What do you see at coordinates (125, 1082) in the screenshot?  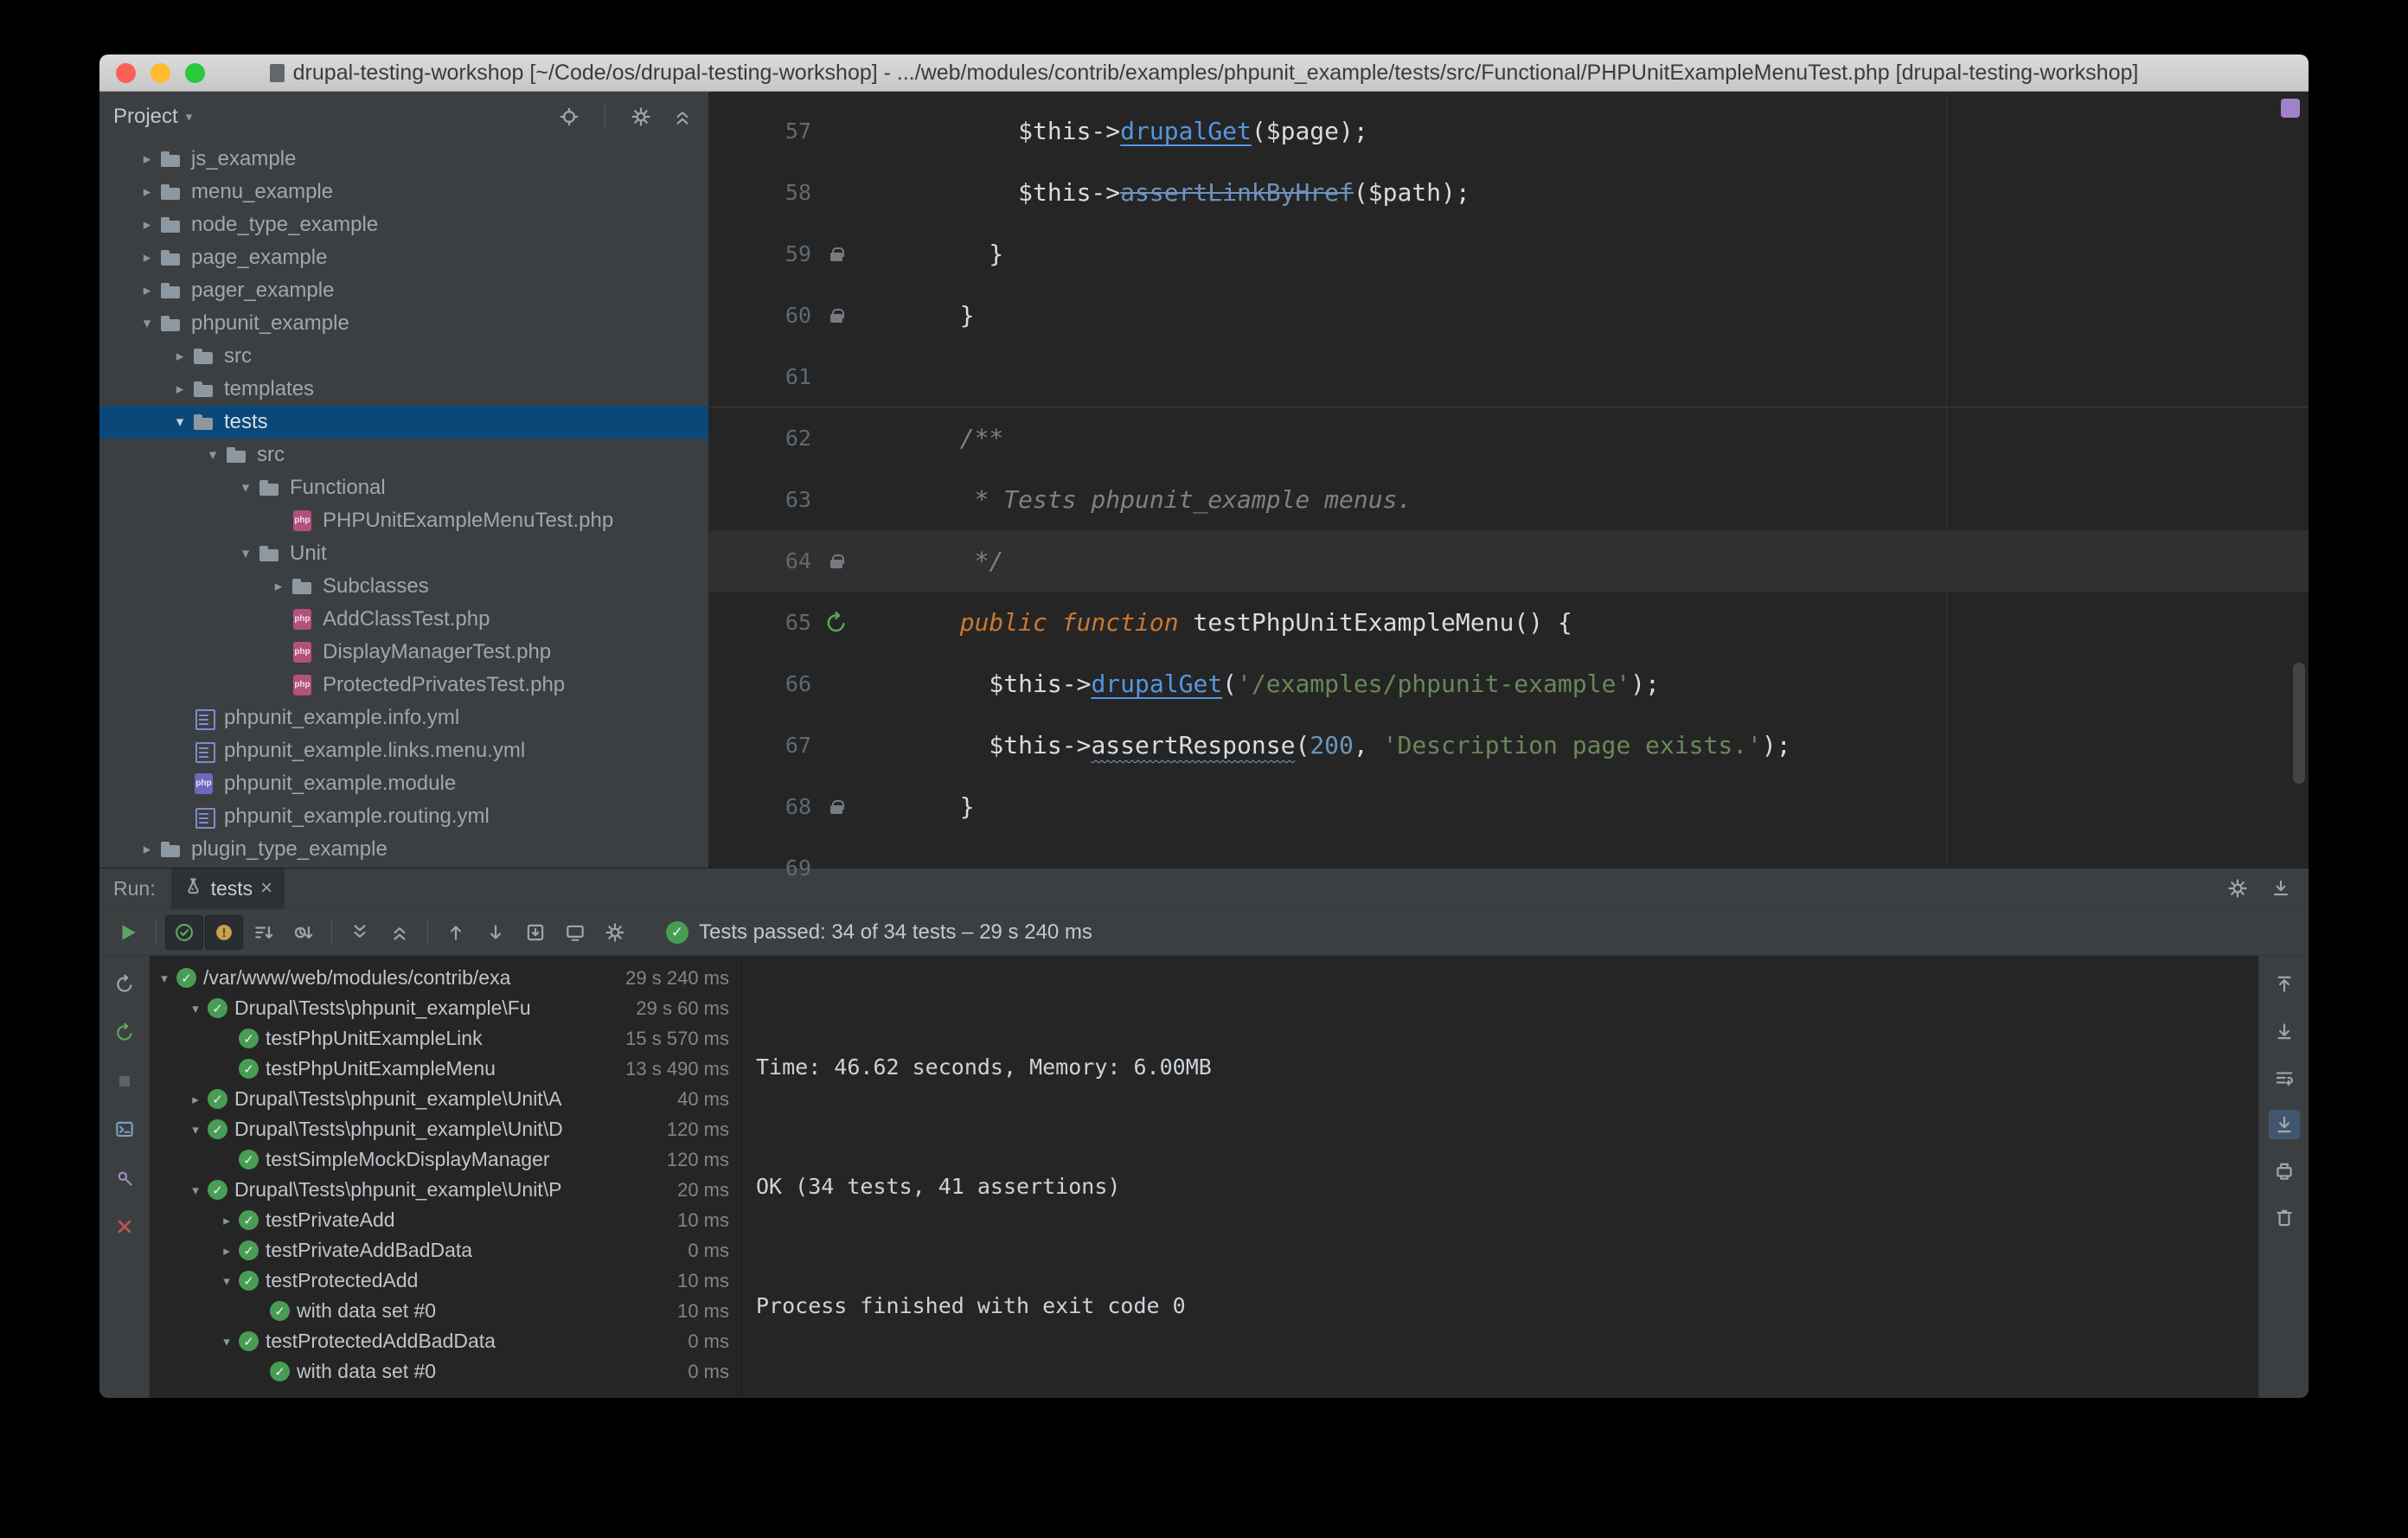 I see `stop-icon` at bounding box center [125, 1082].